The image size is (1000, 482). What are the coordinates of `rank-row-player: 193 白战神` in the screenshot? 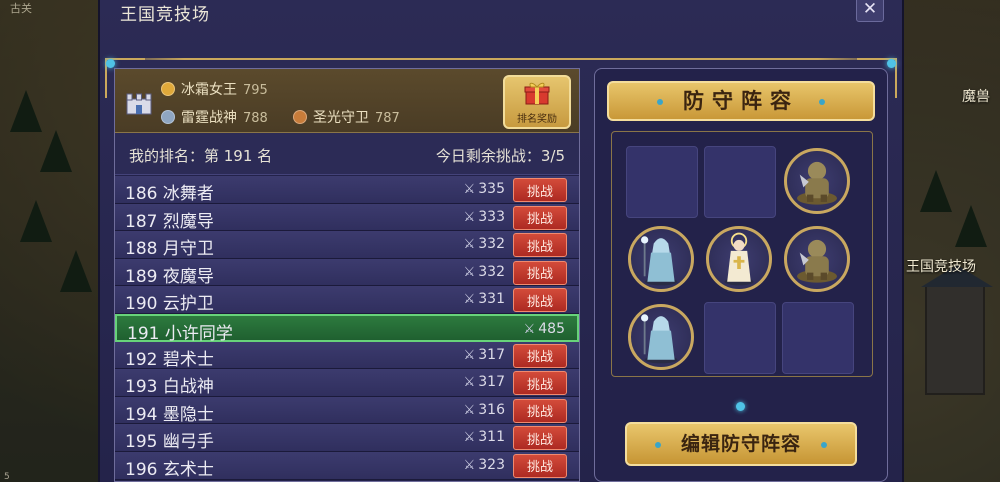 It's located at (169, 384).